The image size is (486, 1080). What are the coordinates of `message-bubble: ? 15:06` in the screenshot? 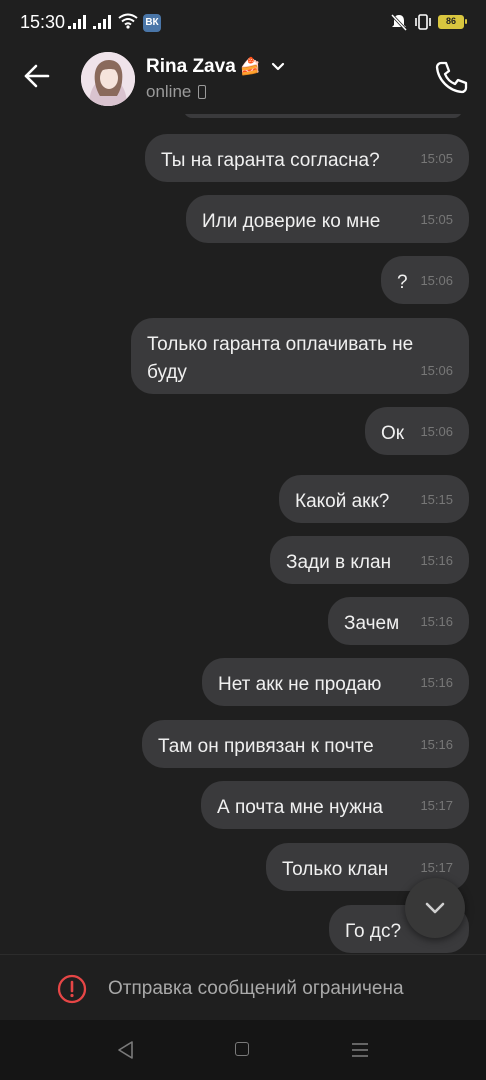 It's located at (425, 280).